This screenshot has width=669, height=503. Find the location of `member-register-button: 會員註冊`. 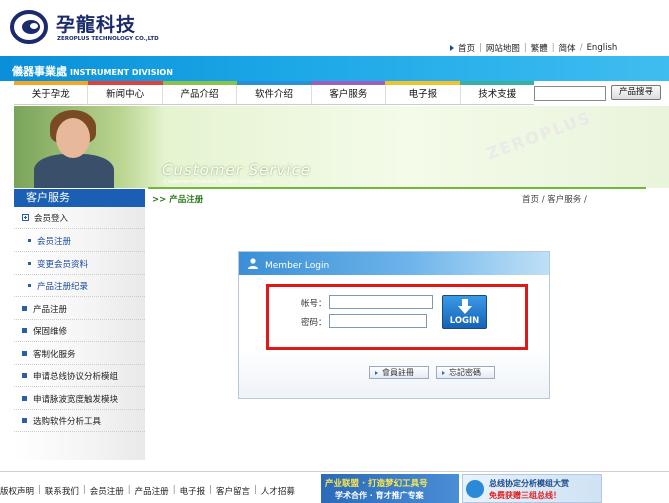

member-register-button: 會員註冊 is located at coordinates (399, 372).